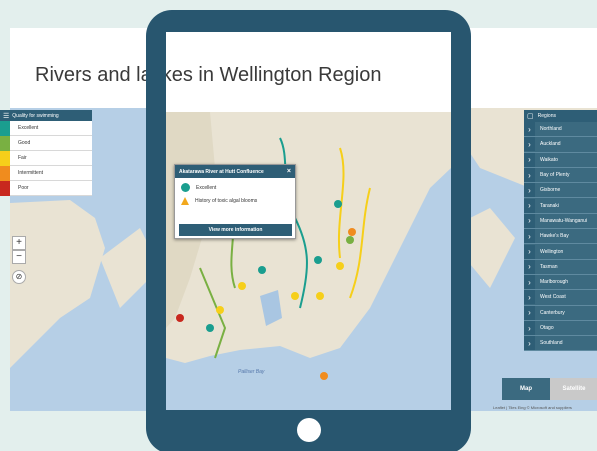 The height and width of the screenshot is (451, 597). What do you see at coordinates (552, 251) in the screenshot?
I see `region-label: Wellington` at bounding box center [552, 251].